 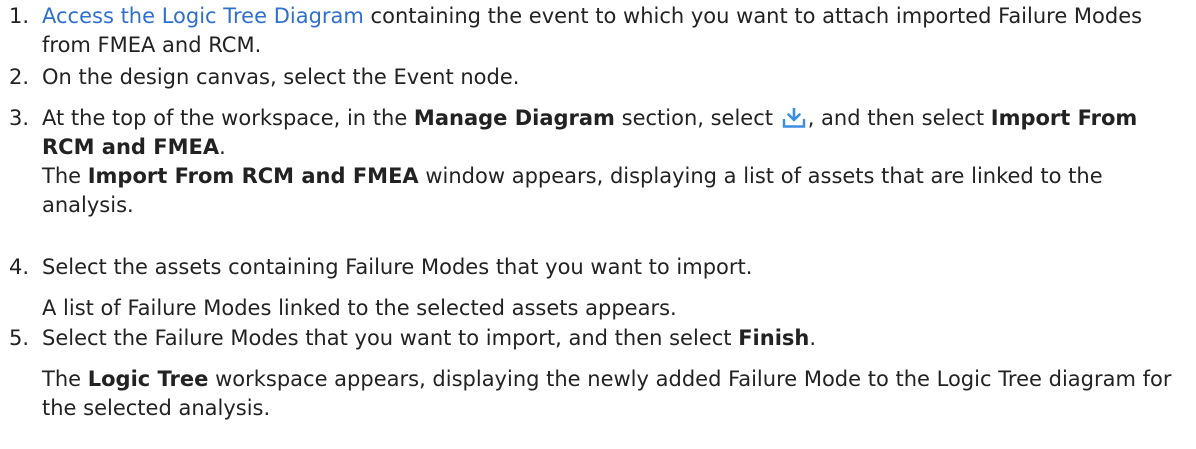 What do you see at coordinates (794, 118) in the screenshot?
I see `download-icon` at bounding box center [794, 118].